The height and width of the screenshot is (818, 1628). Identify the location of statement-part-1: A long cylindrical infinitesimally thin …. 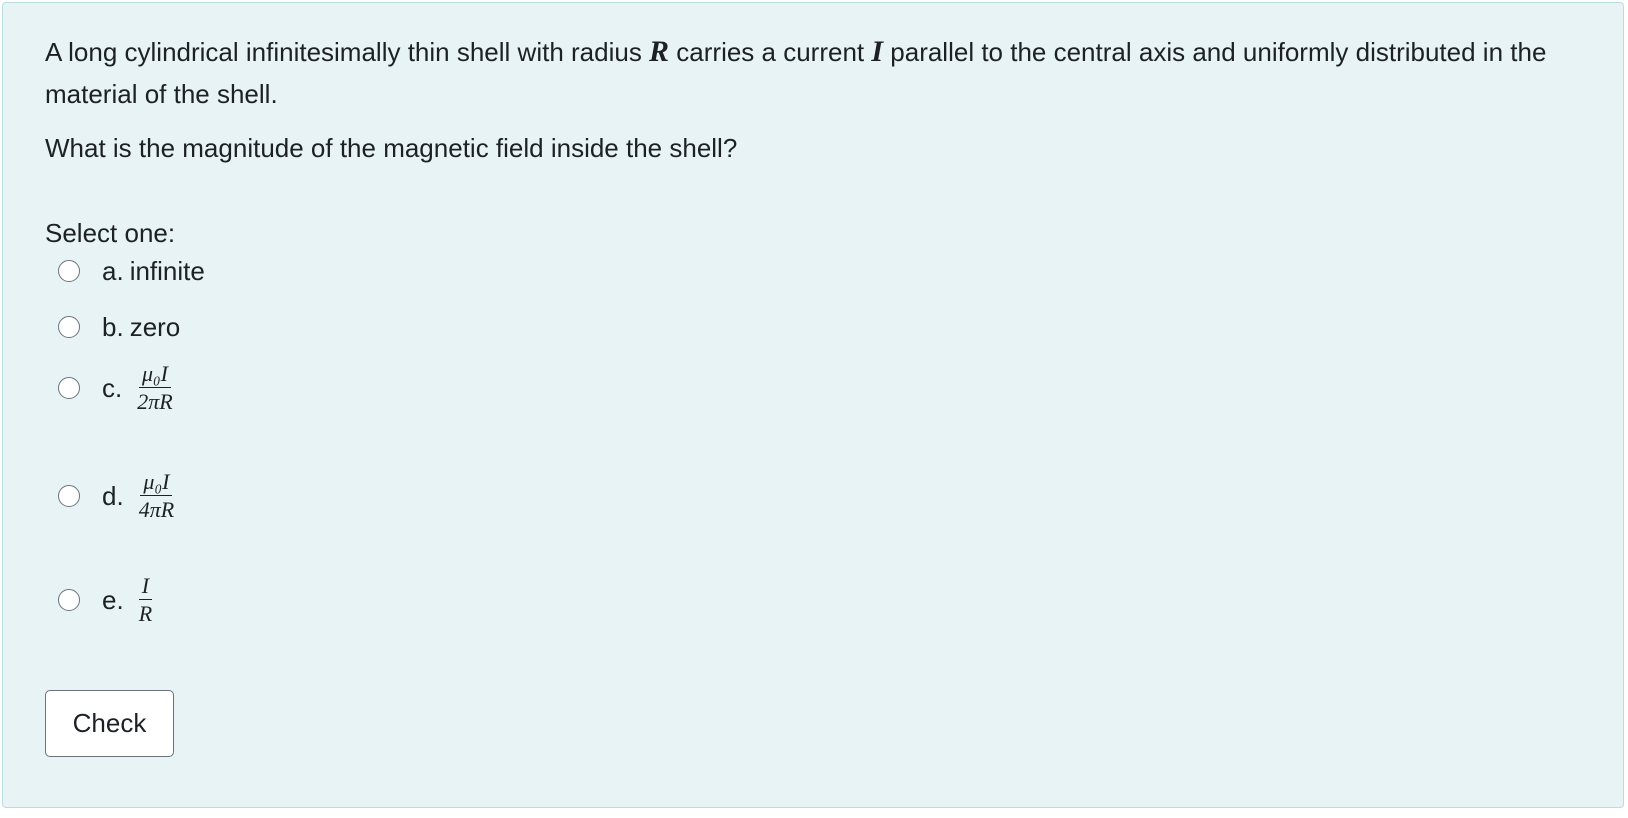
(347, 52).